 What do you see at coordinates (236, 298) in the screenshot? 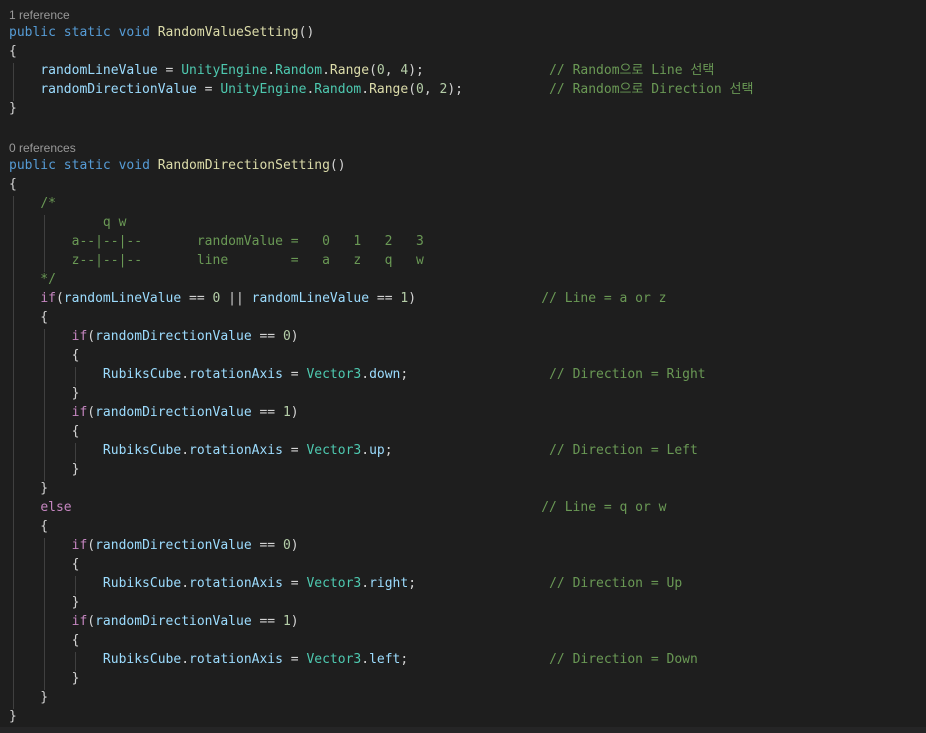
I see `code-token: ||` at bounding box center [236, 298].